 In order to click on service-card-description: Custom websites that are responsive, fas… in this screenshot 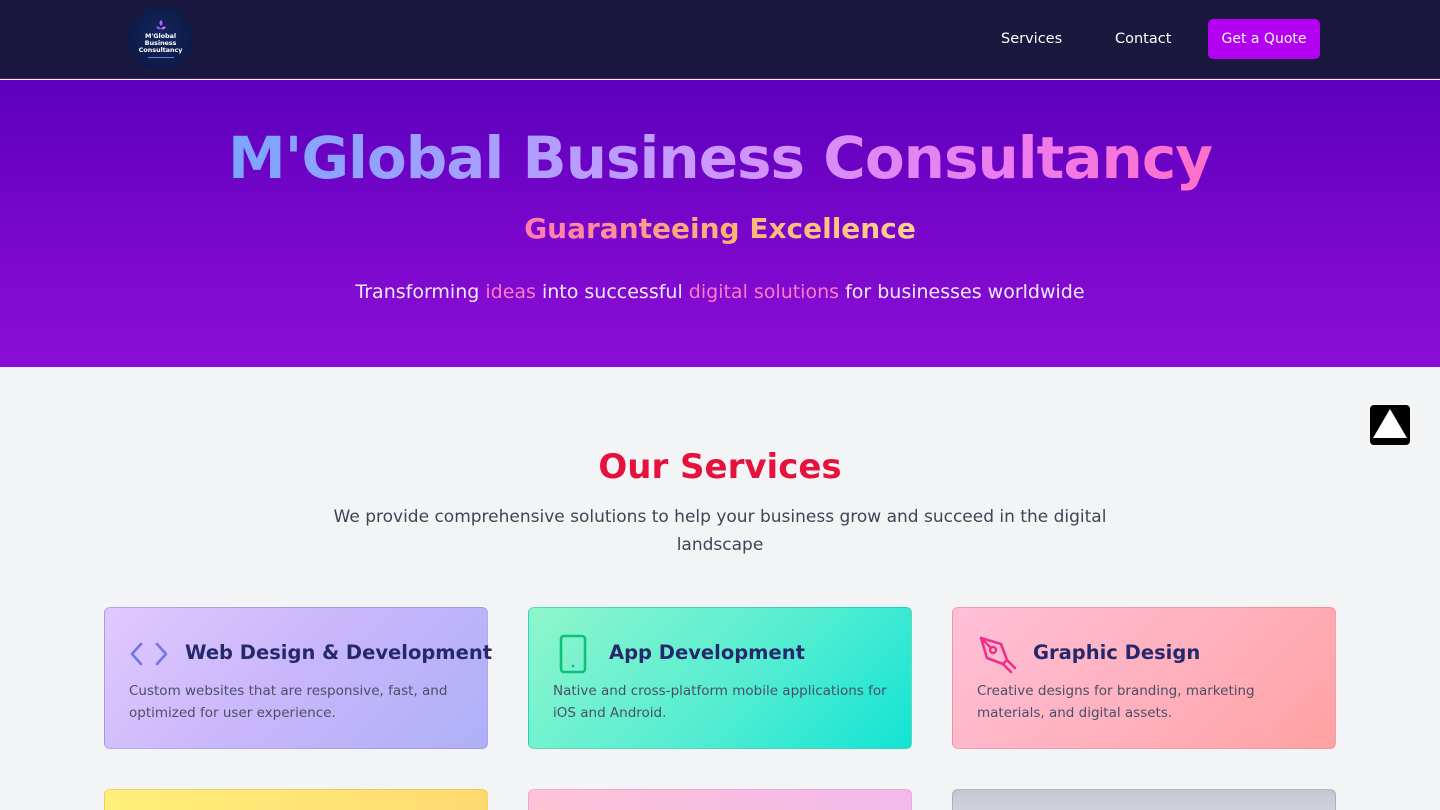, I will do `click(288, 702)`.